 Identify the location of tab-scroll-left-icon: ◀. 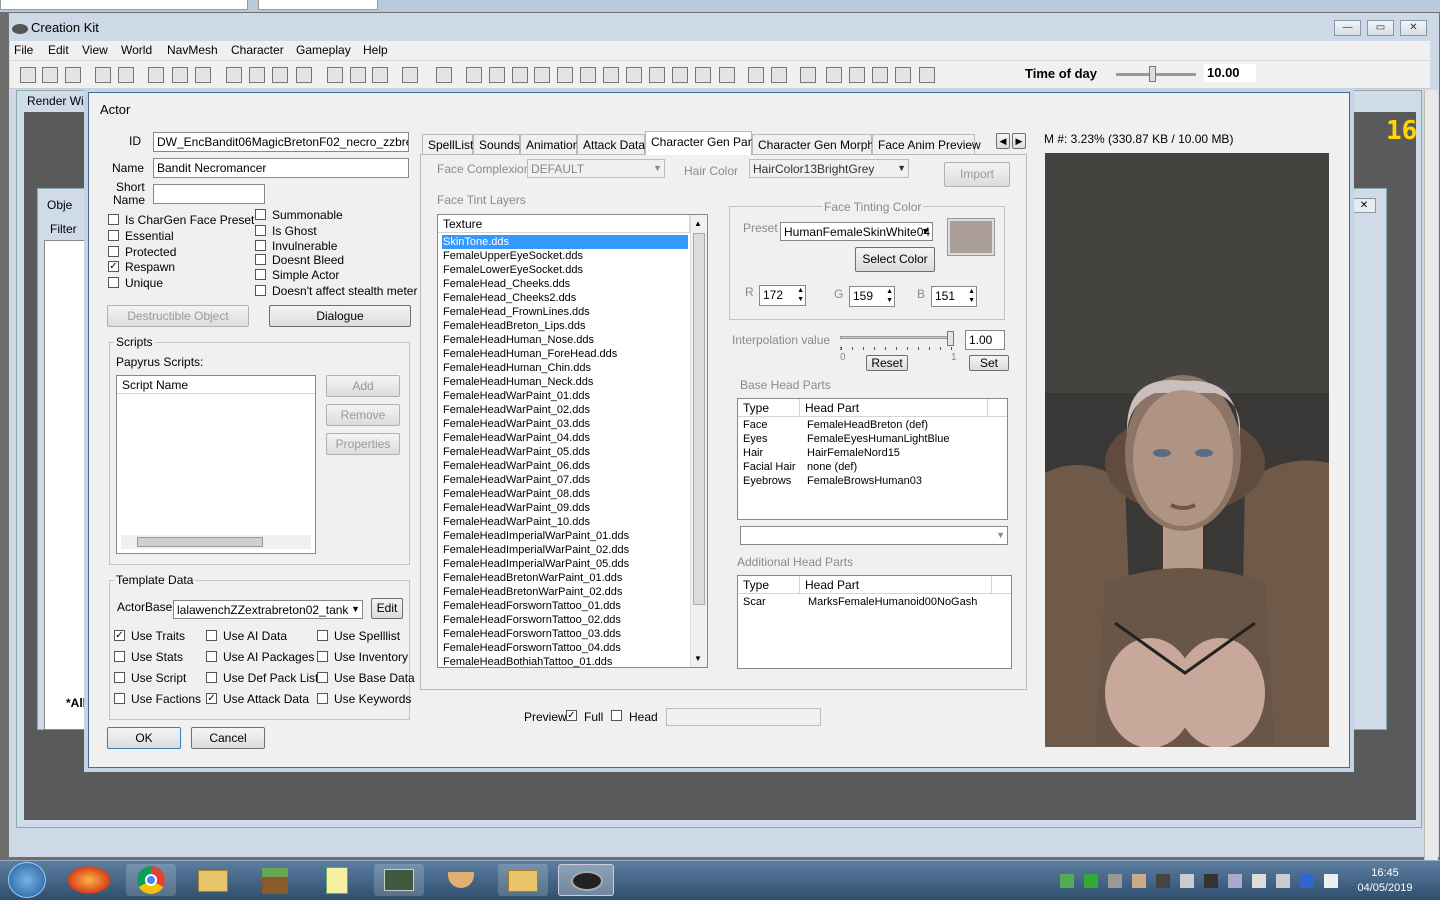
(1003, 141).